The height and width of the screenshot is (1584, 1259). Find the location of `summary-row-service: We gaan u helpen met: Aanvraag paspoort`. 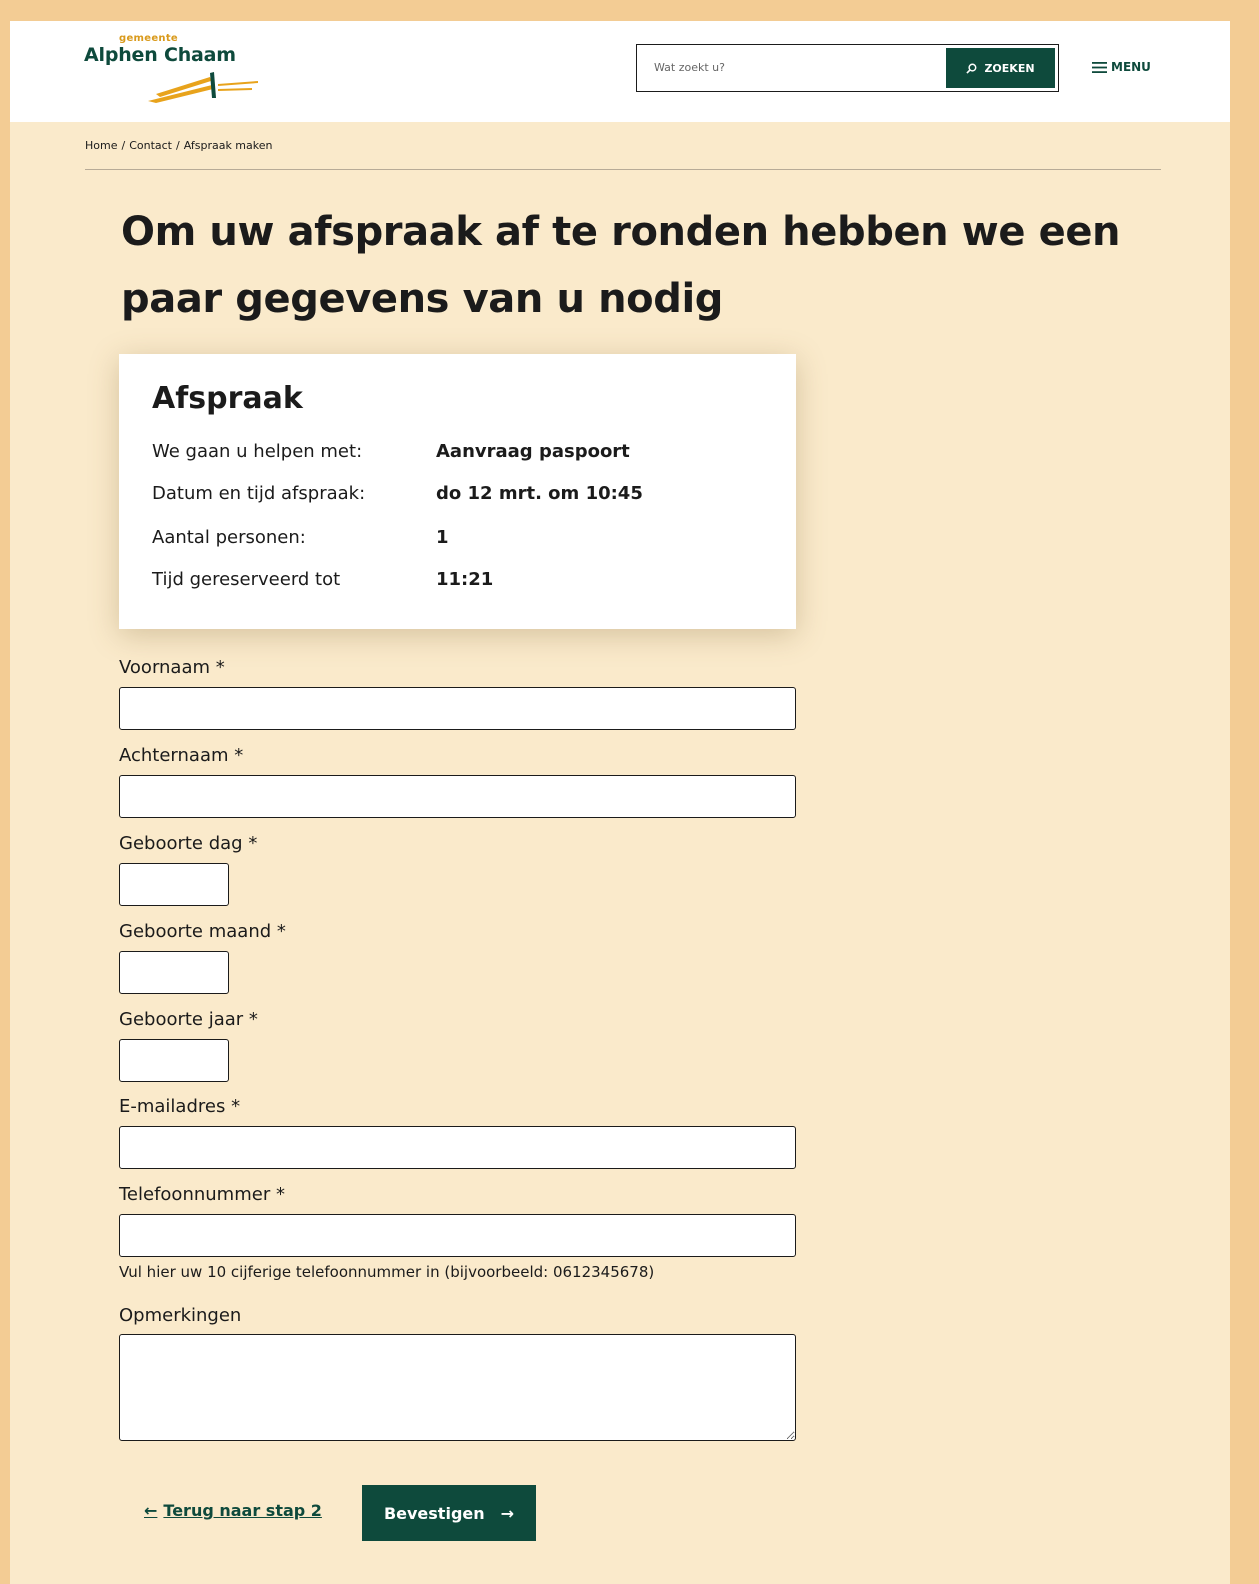

summary-row-service: We gaan u helpen met: Aanvraag paspoort is located at coordinates (462, 453).